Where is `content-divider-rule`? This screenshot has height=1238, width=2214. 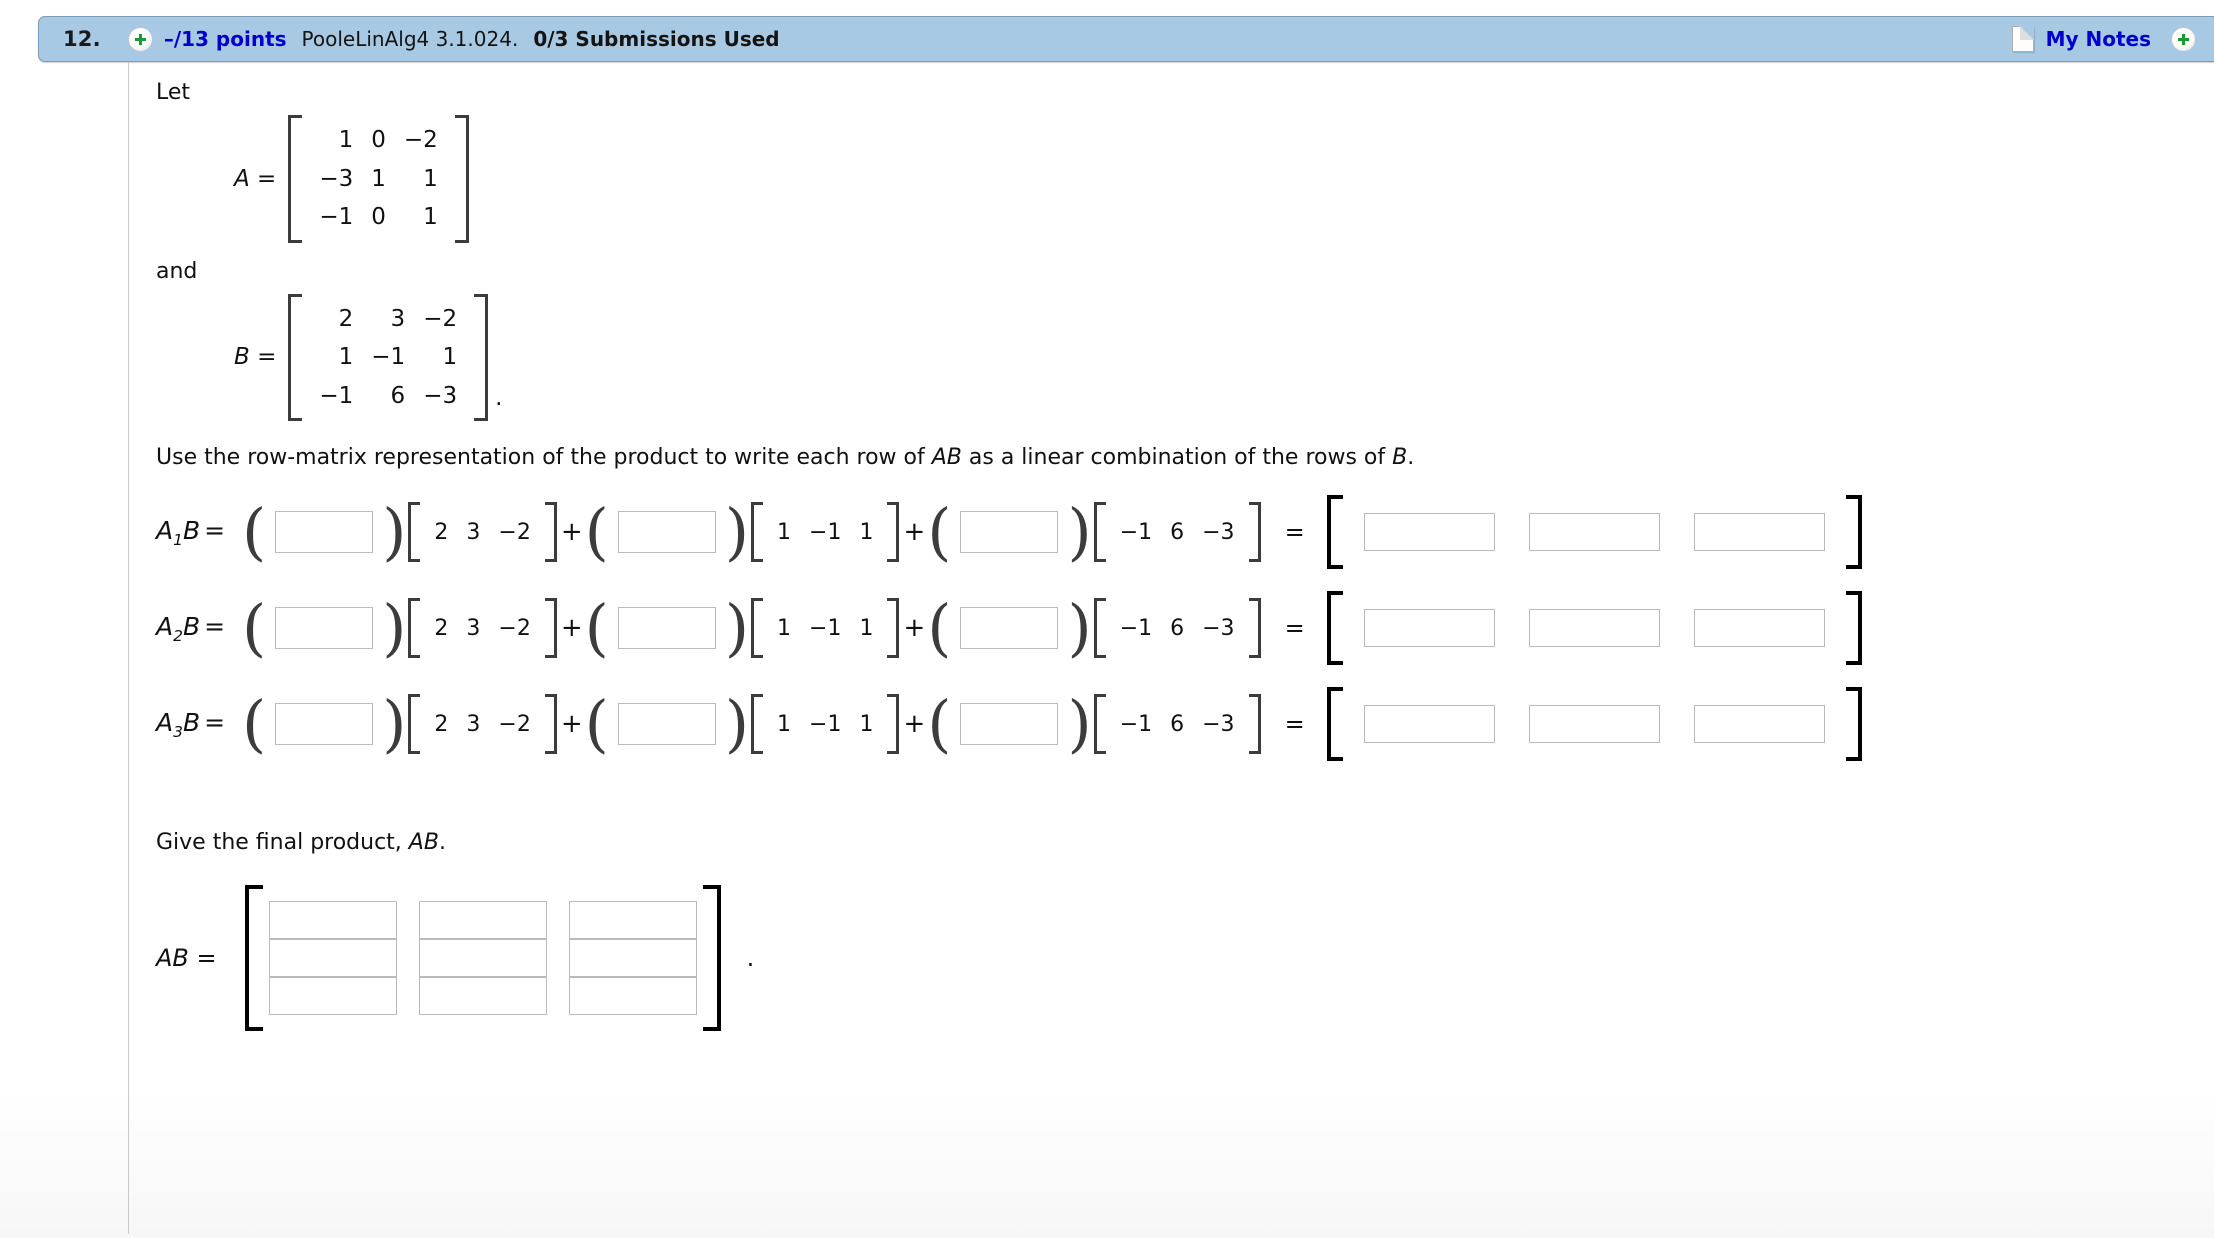
content-divider-rule is located at coordinates (128, 648).